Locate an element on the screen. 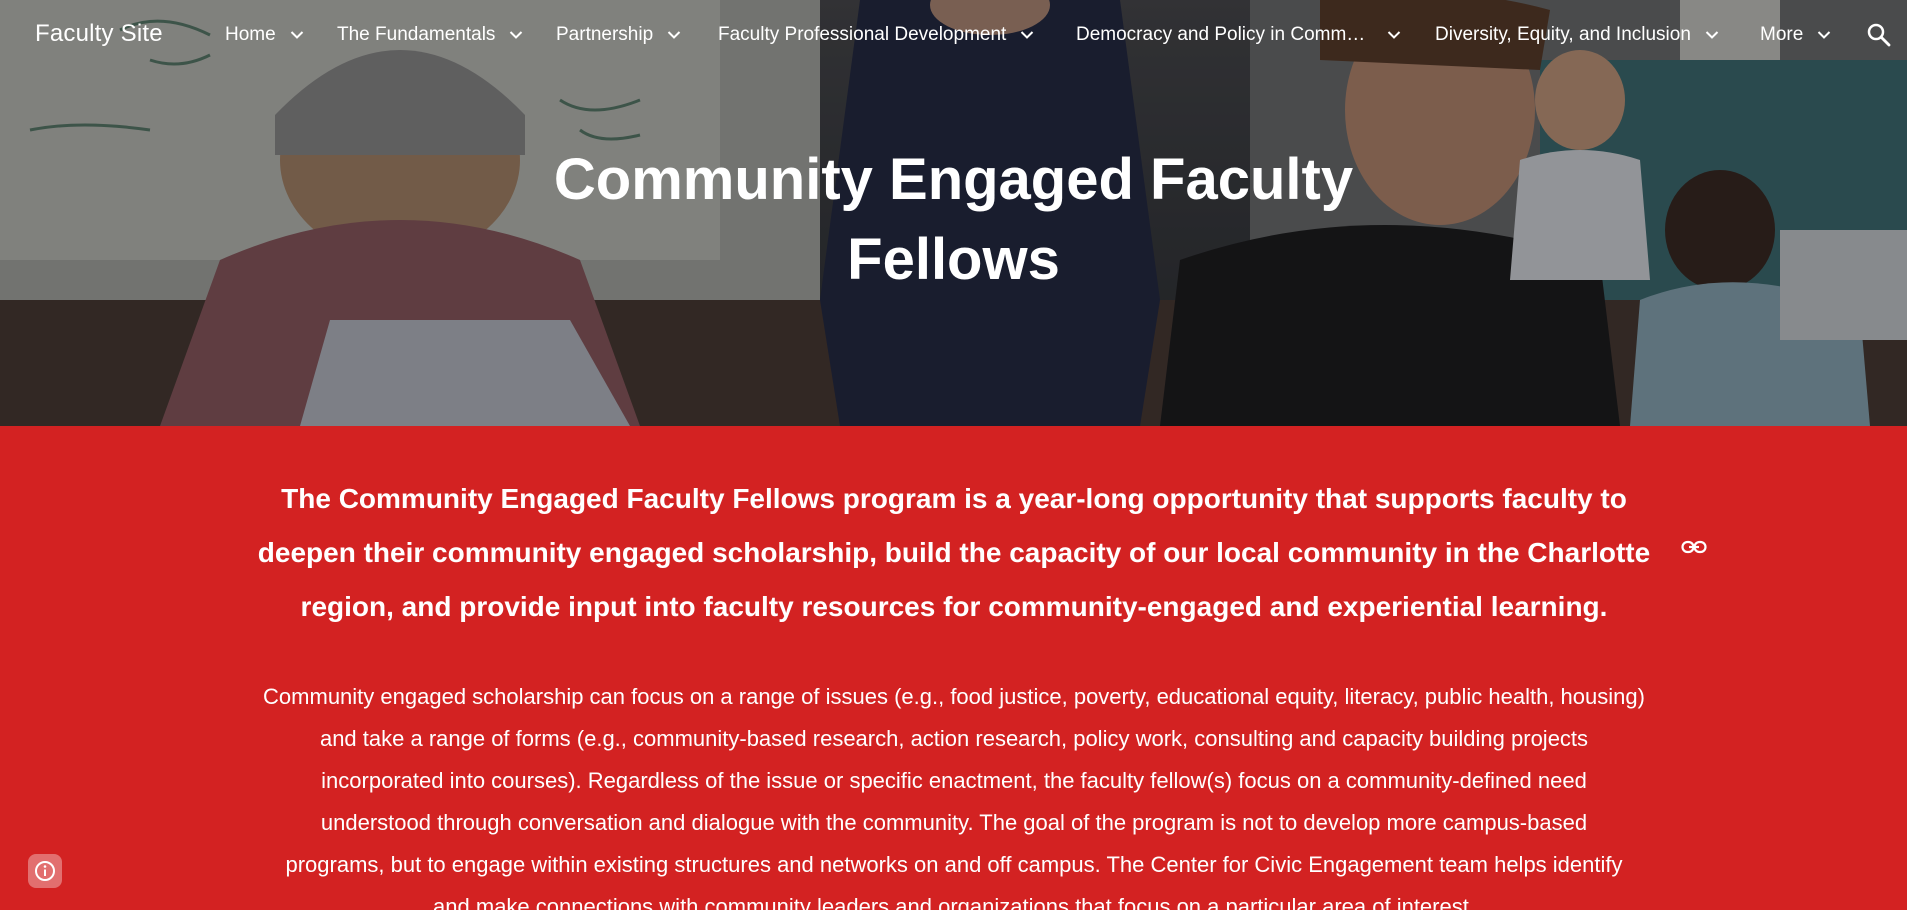 This screenshot has height=910, width=1907. site-info-button is located at coordinates (45, 871).